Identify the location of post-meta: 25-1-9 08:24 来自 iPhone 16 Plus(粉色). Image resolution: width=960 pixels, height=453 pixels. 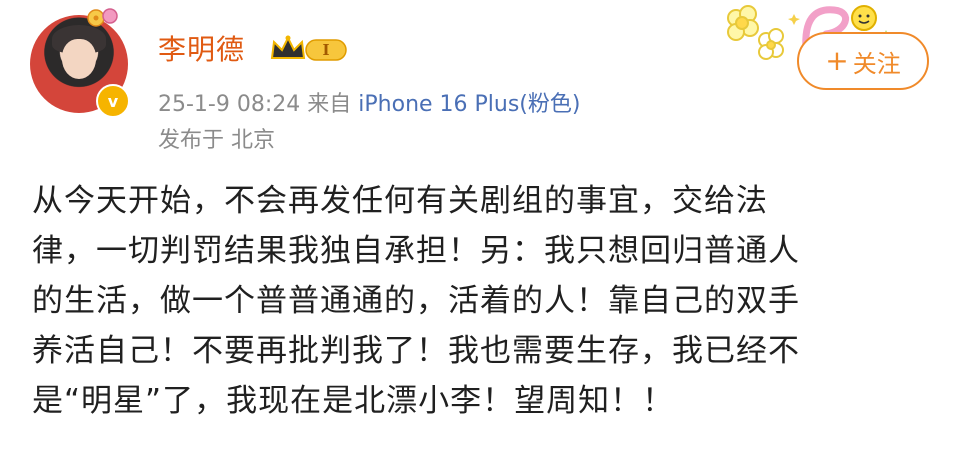
(369, 102).